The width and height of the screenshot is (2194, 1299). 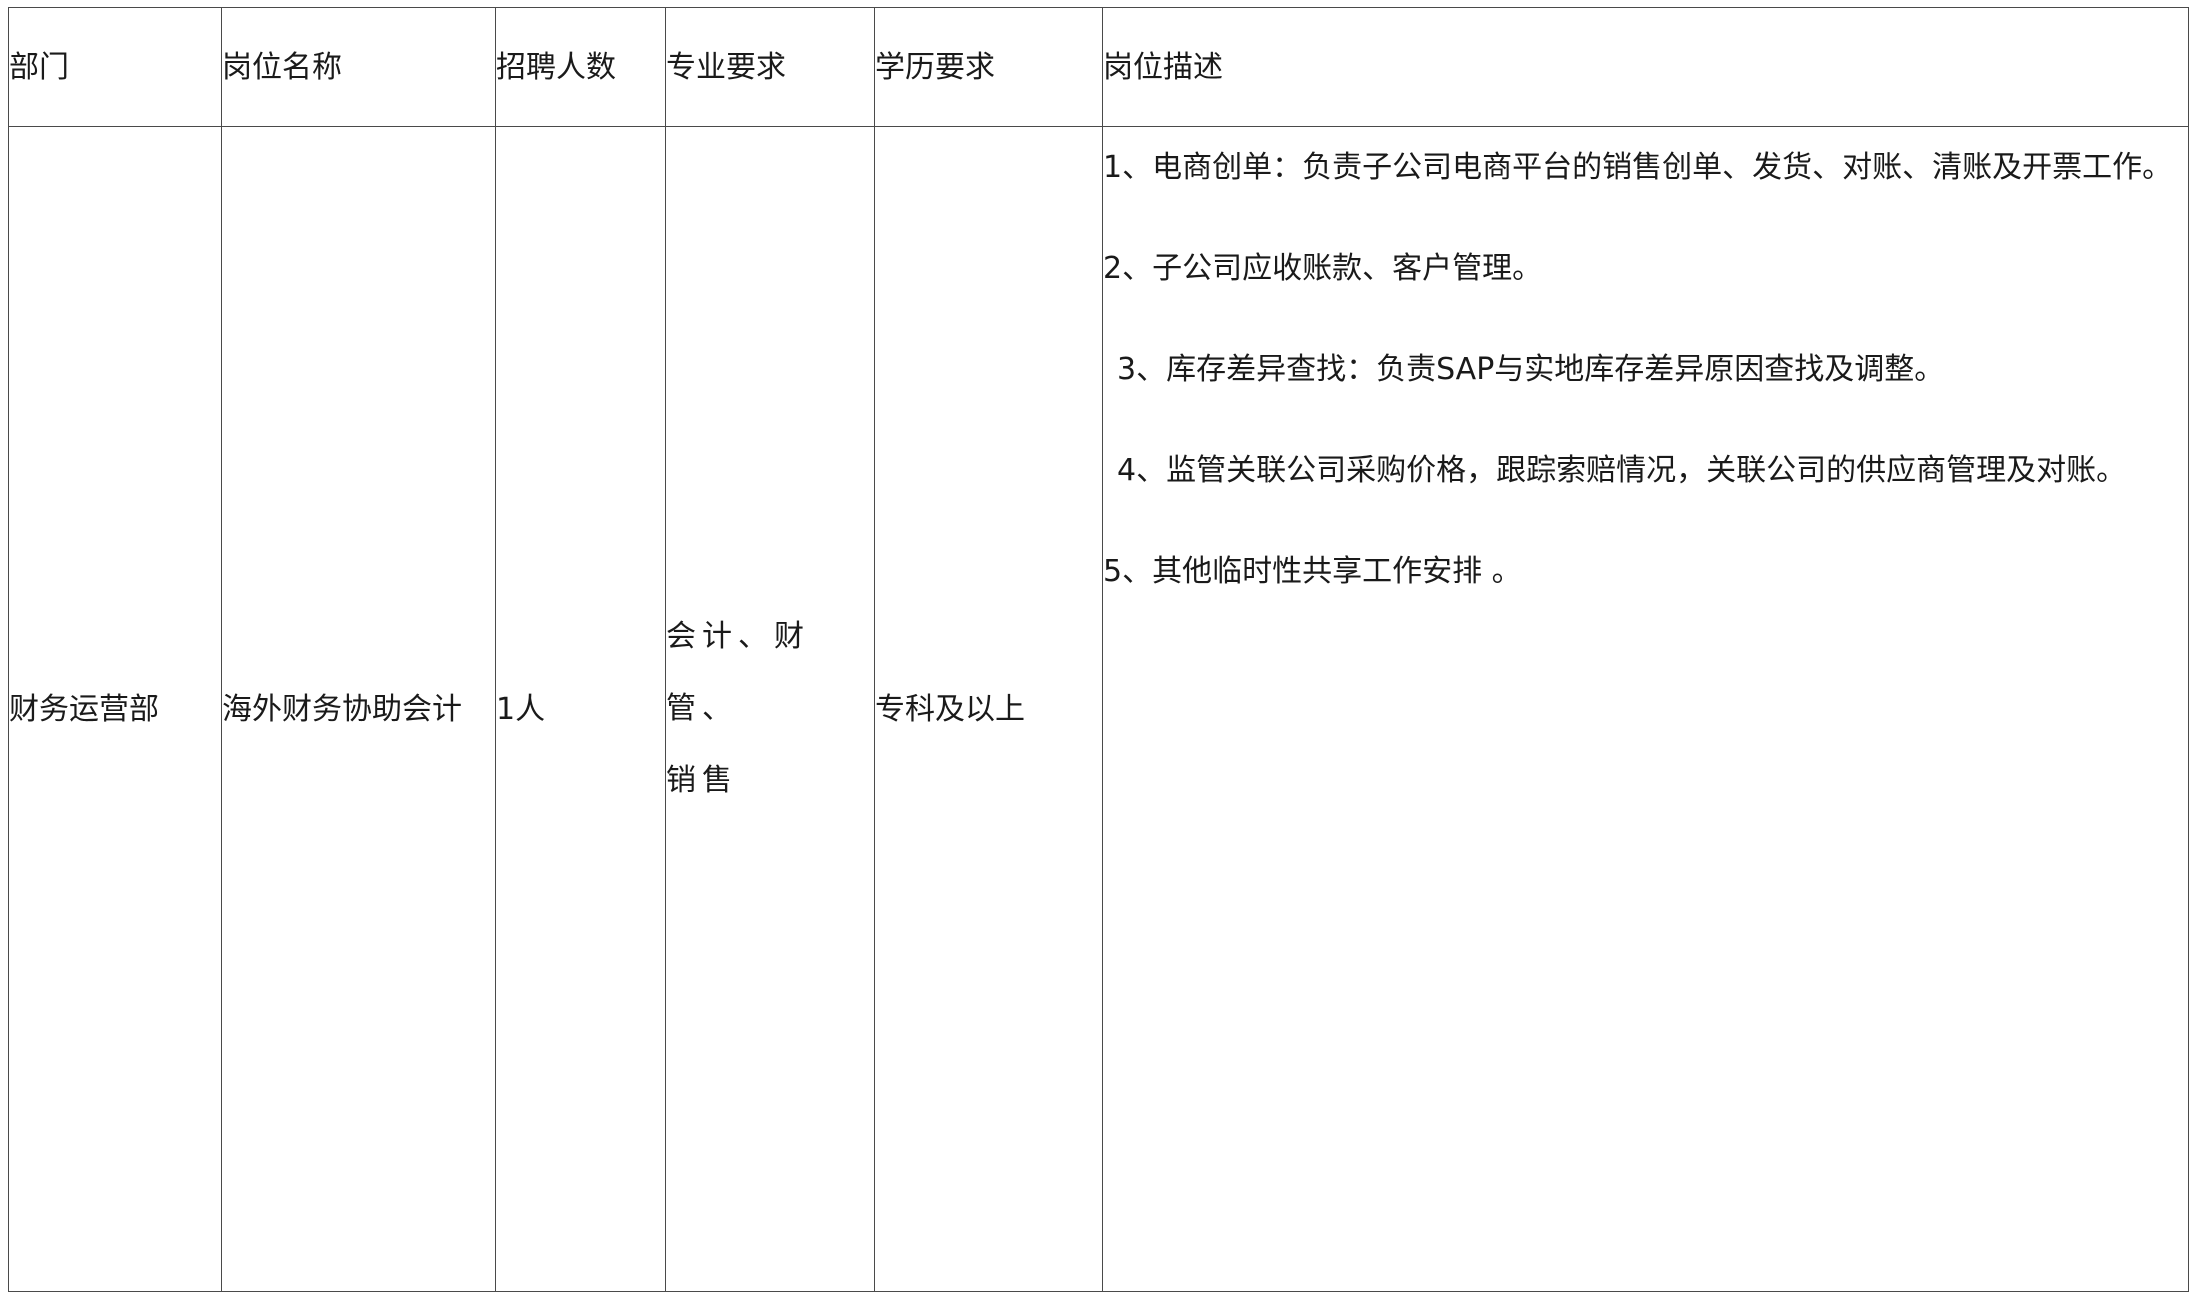 I want to click on header-headcount: 招聘人数, so click(x=580, y=67).